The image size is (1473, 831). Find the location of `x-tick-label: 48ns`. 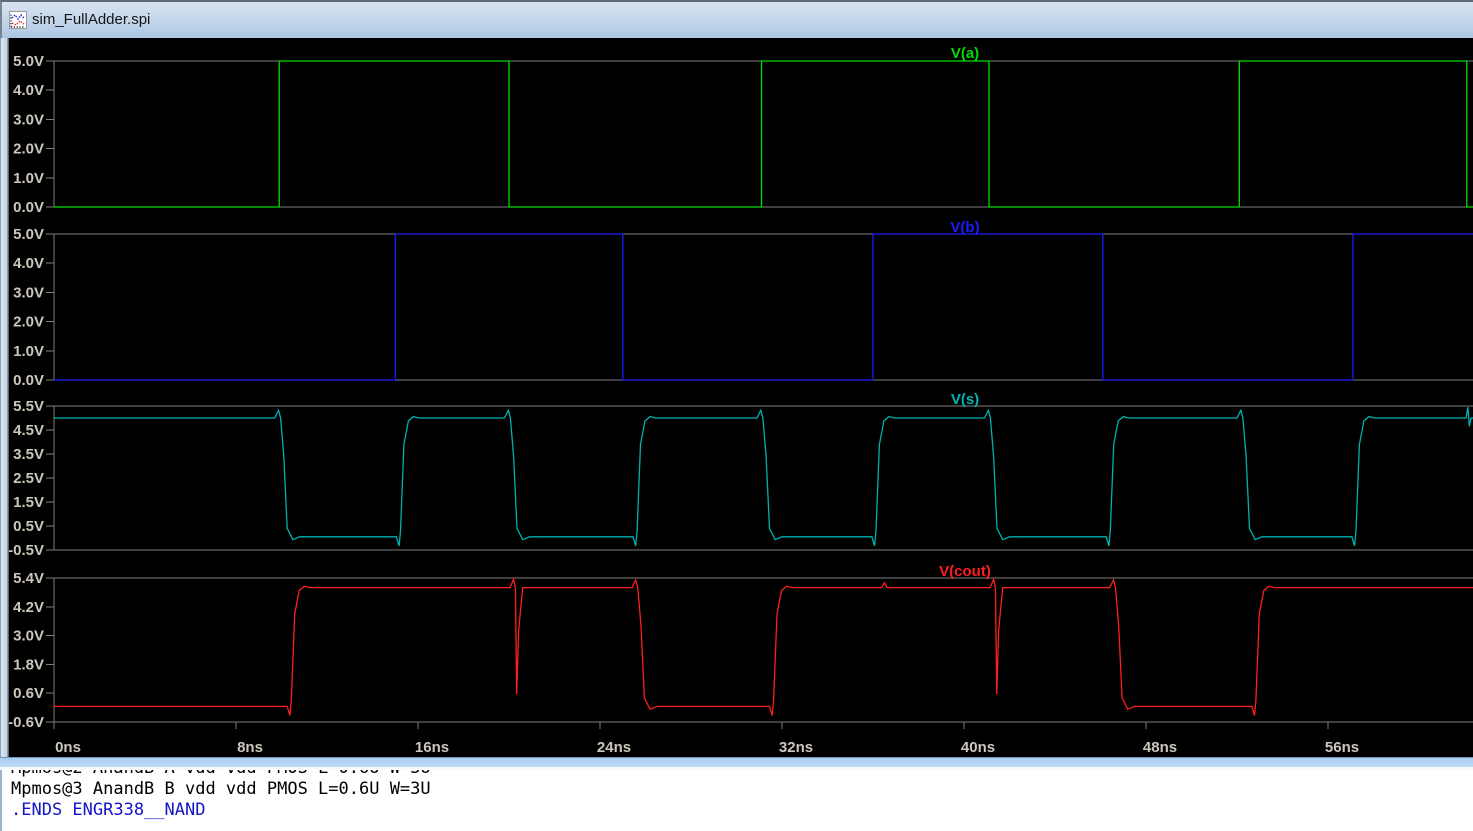

x-tick-label: 48ns is located at coordinates (1160, 747).